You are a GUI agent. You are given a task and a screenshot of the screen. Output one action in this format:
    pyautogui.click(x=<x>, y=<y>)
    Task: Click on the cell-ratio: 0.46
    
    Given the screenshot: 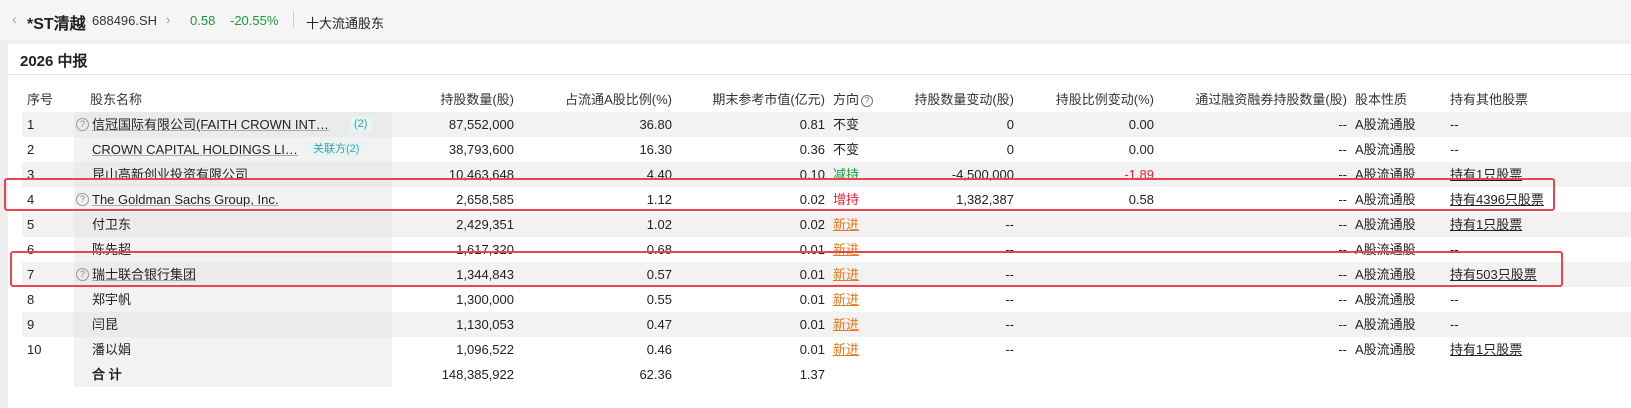 What is the action you would take?
    pyautogui.click(x=659, y=349)
    